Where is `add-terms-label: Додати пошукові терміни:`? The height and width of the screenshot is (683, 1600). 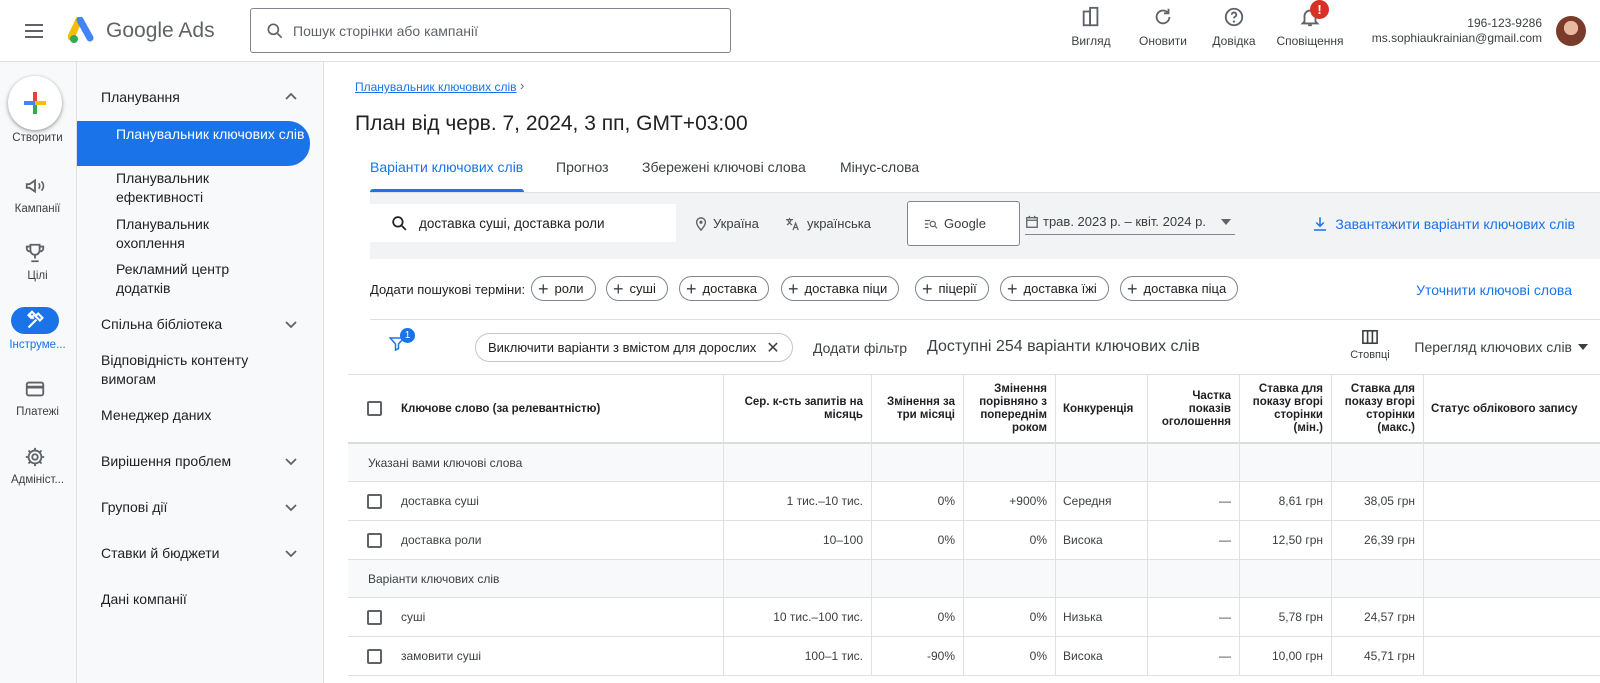 add-terms-label: Додати пошукові терміни: is located at coordinates (448, 289).